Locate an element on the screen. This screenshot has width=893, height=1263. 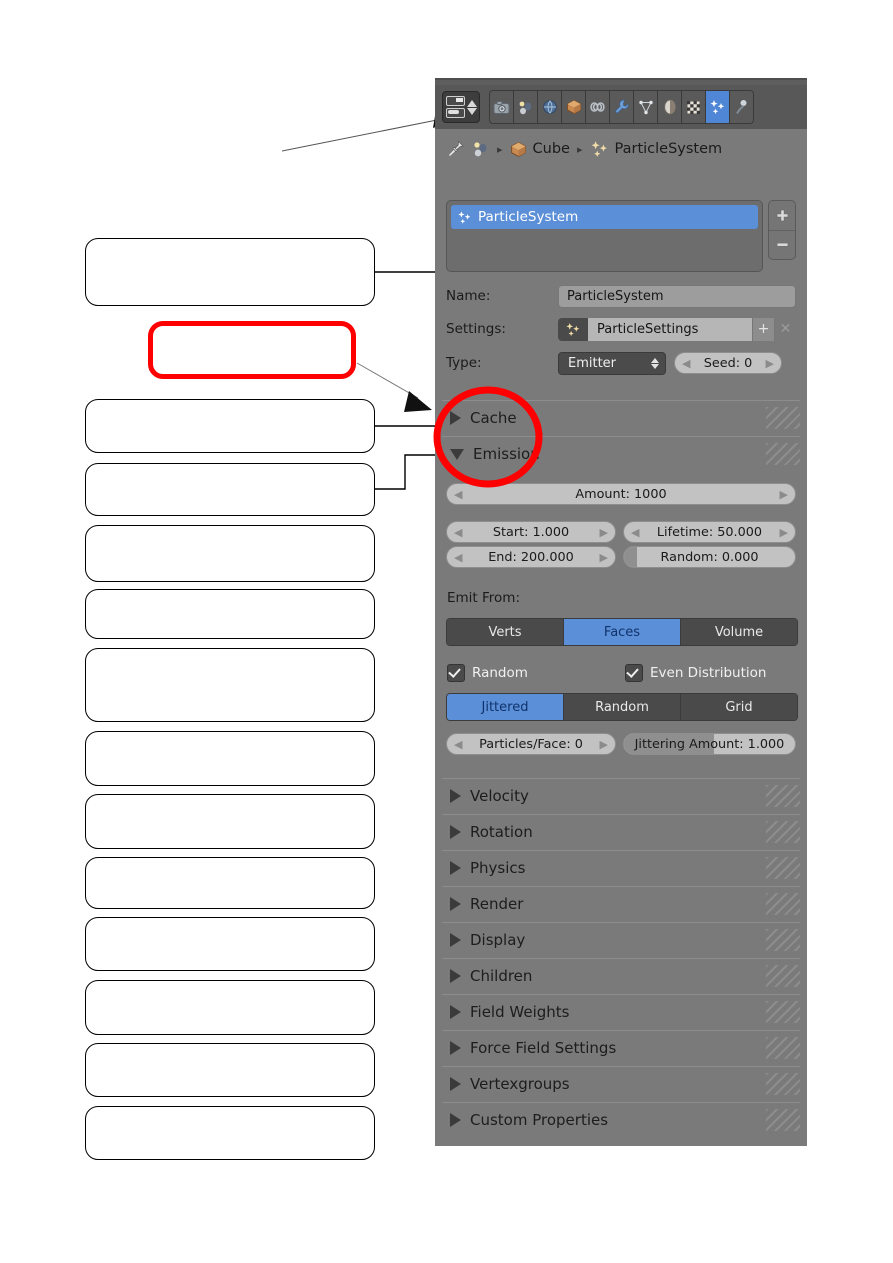
breadcrumb-item-cube: Cube is located at coordinates (551, 149).